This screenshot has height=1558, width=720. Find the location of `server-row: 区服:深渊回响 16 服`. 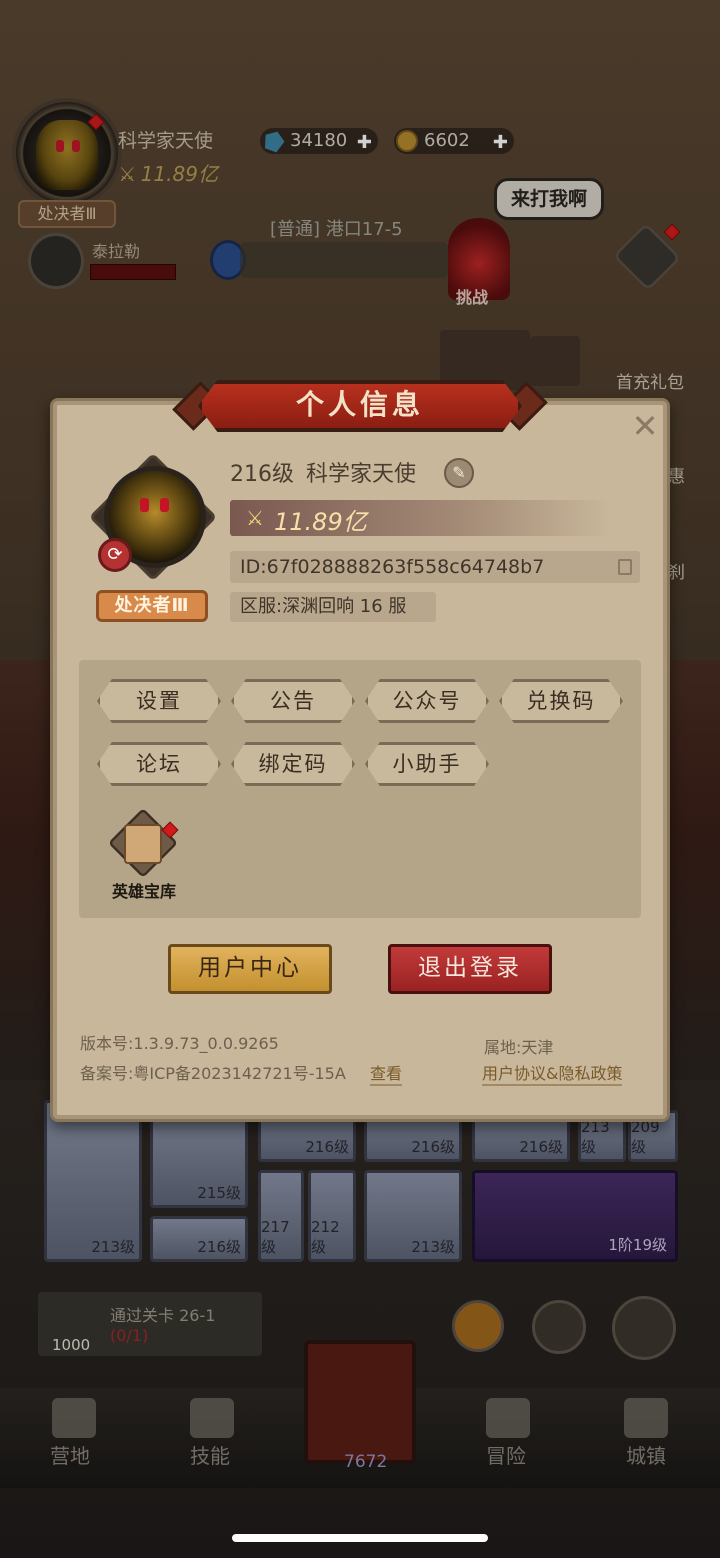

server-row: 区服:深渊回响 16 服 is located at coordinates (333, 607).